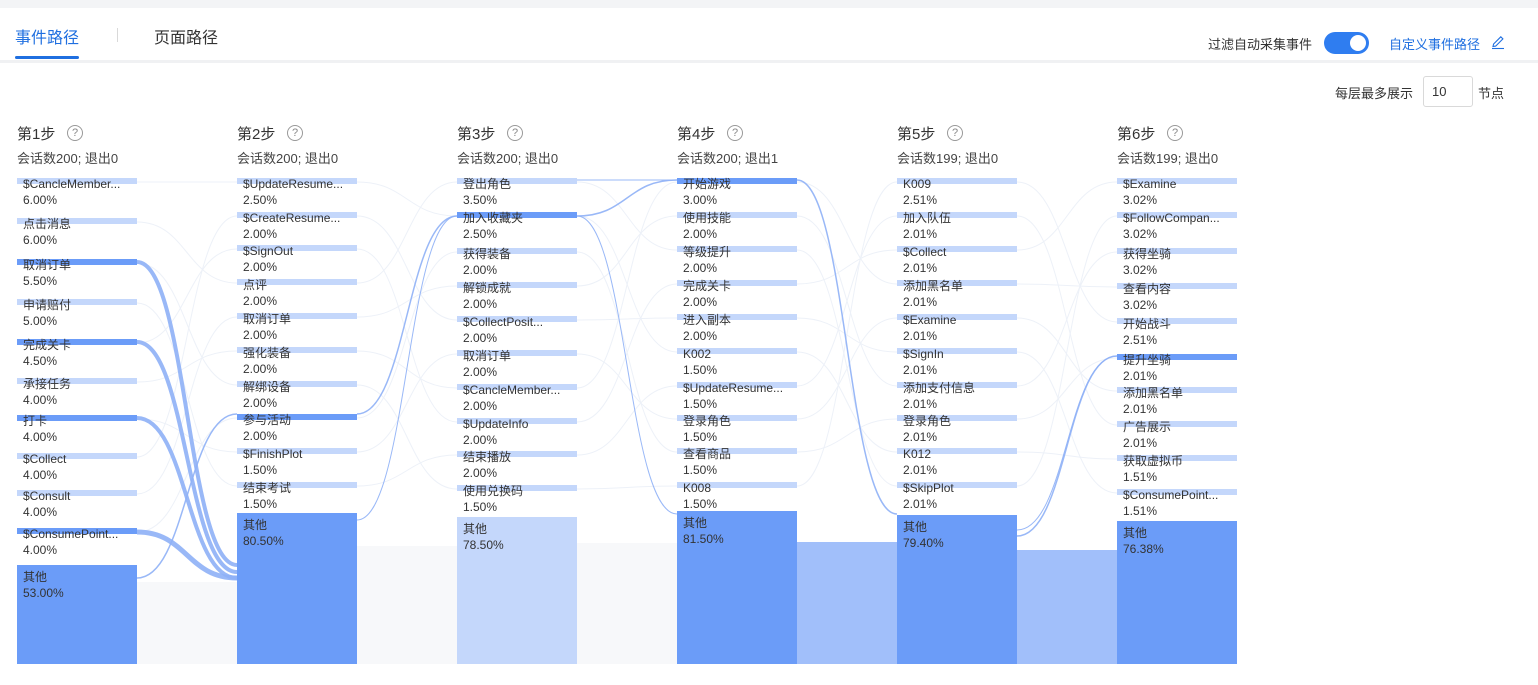  Describe the element at coordinates (47, 496) in the screenshot. I see `node-name: $Consult` at that location.